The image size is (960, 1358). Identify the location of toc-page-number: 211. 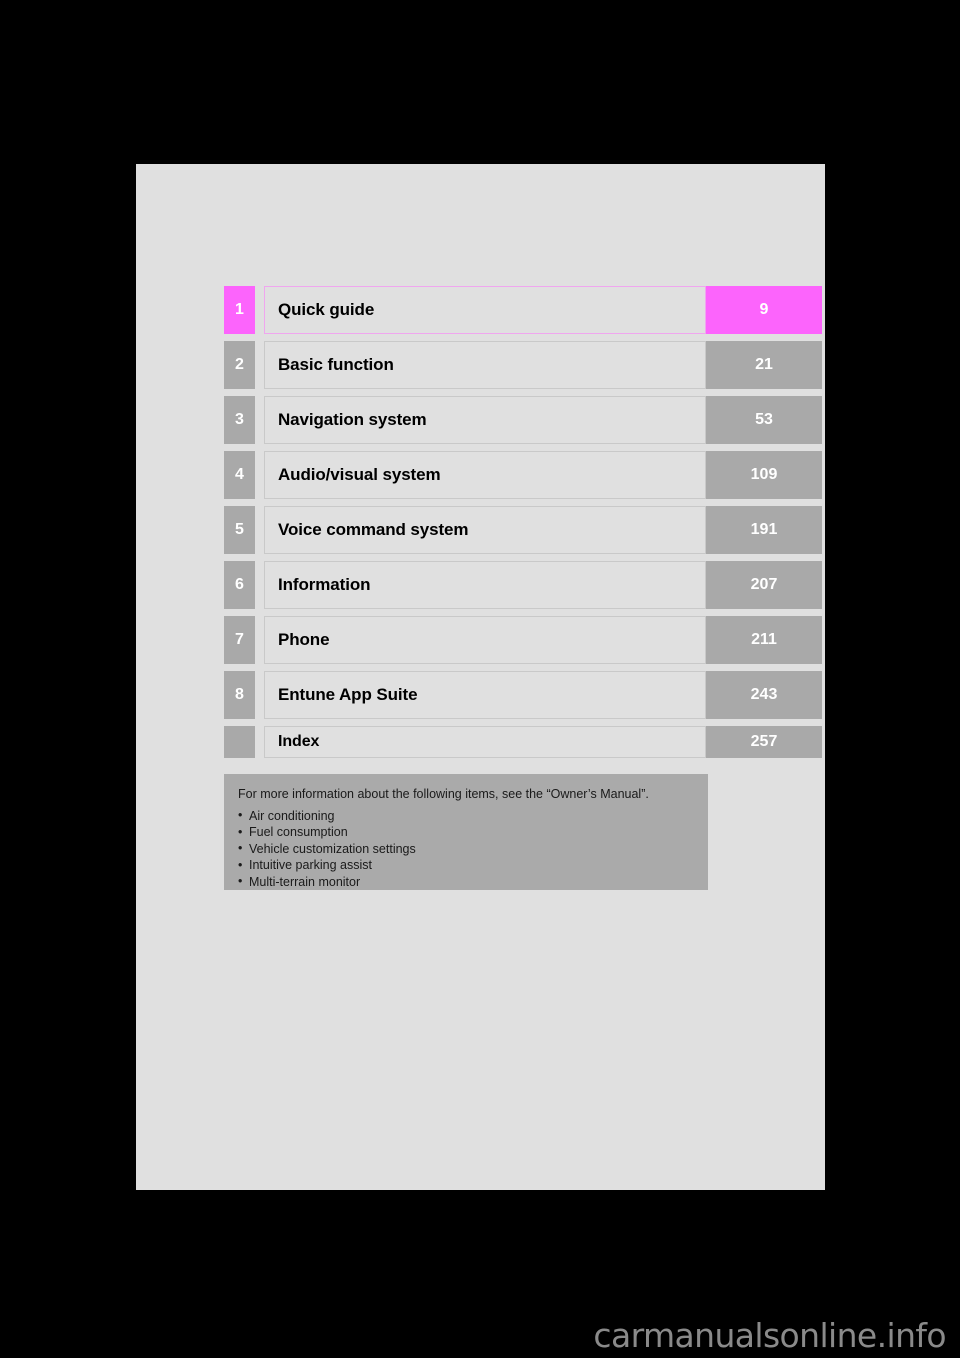
(764, 640).